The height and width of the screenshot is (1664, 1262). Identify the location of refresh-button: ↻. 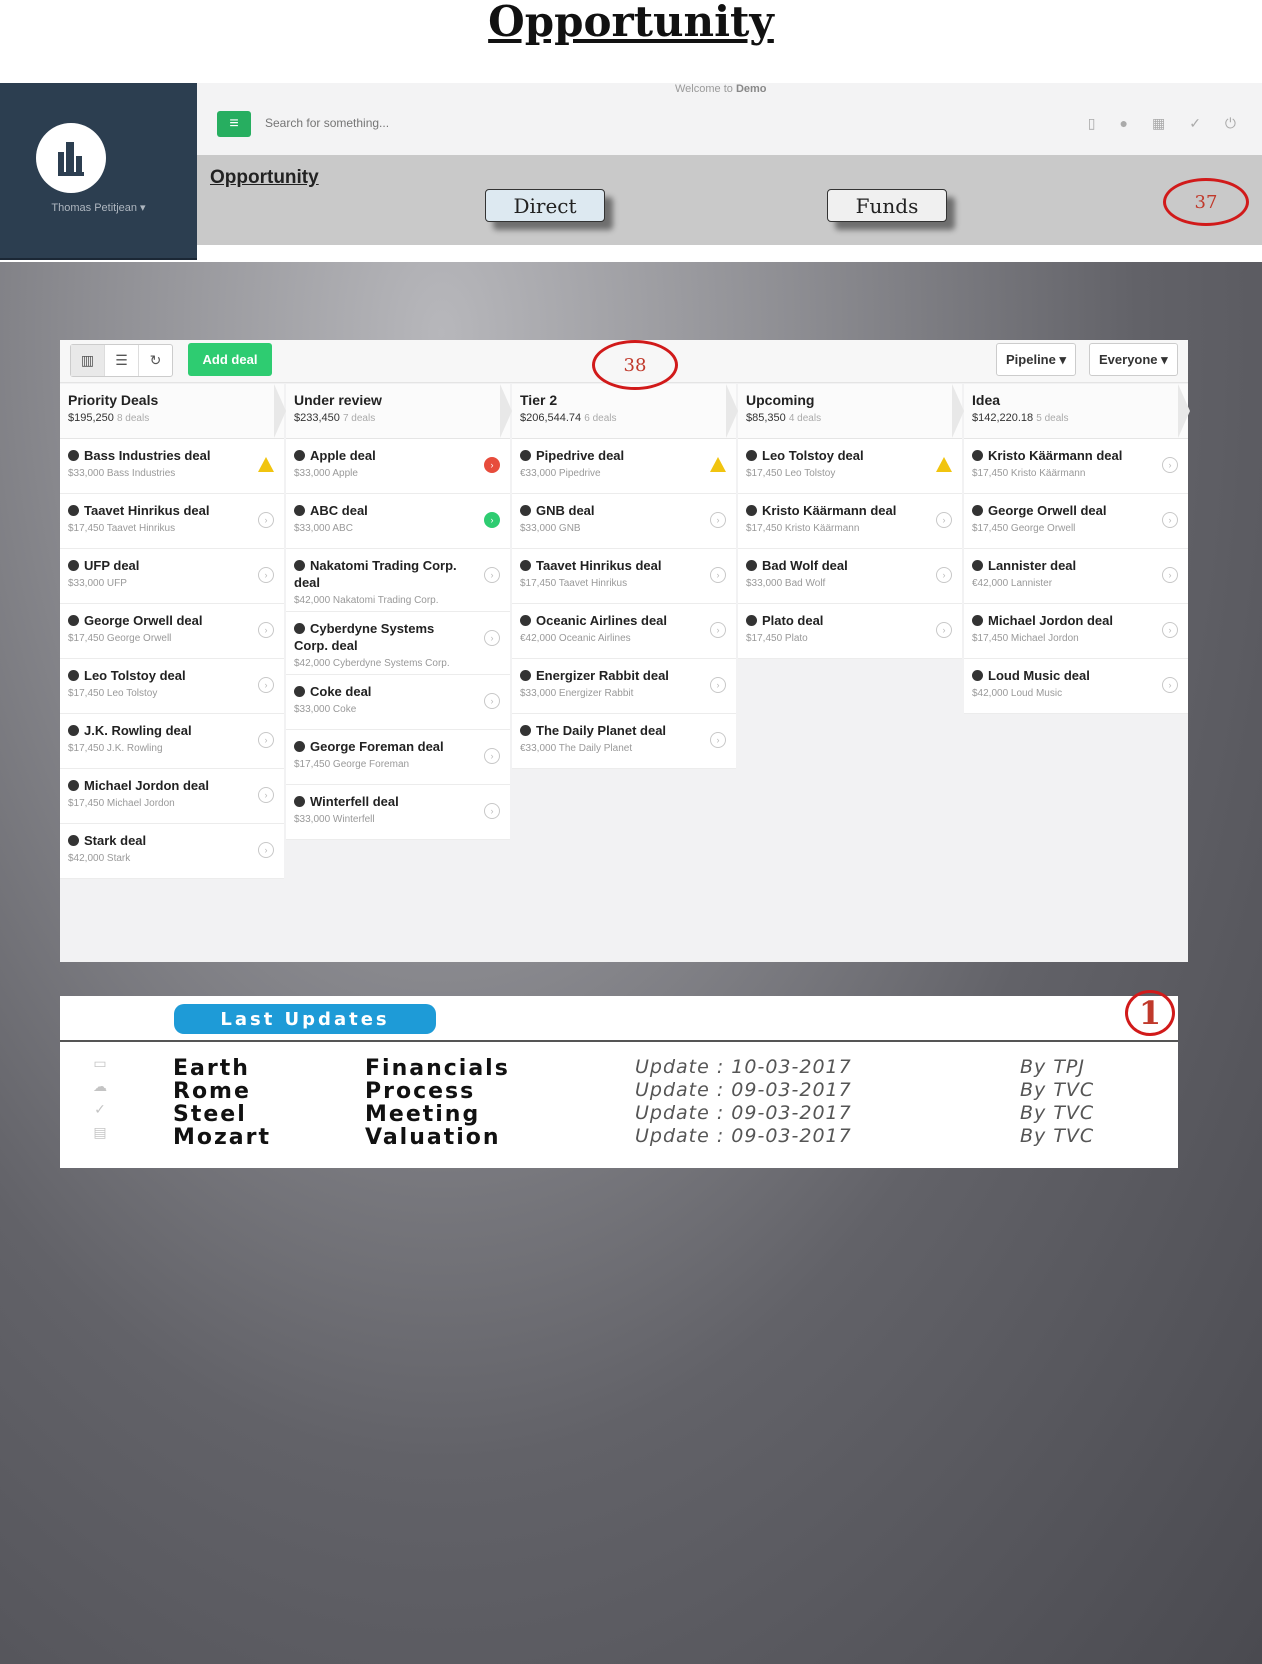
(155, 360).